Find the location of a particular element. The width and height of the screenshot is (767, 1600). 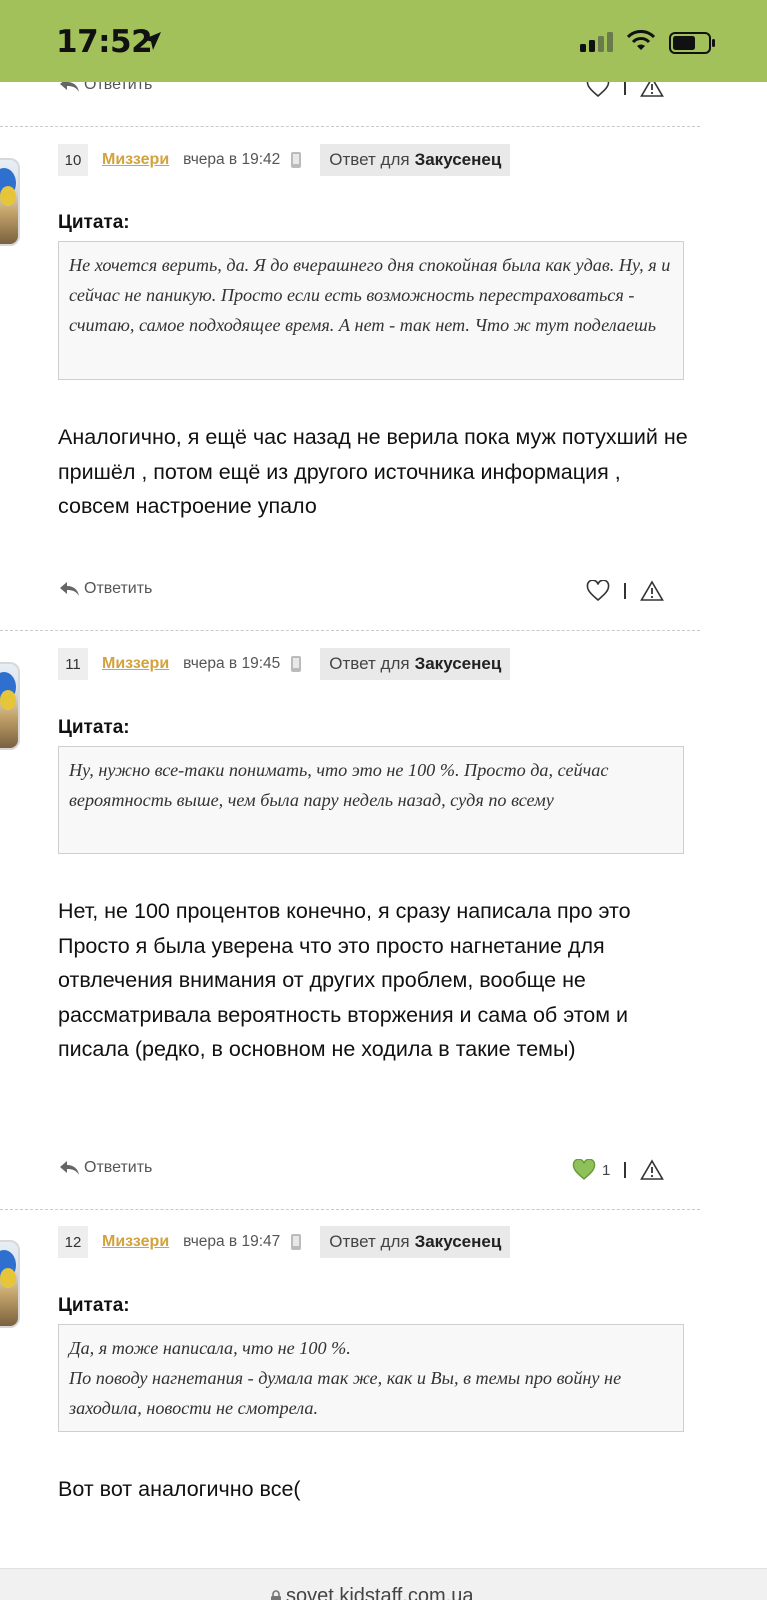

status-bar: 17:52 is located at coordinates (383, 41).